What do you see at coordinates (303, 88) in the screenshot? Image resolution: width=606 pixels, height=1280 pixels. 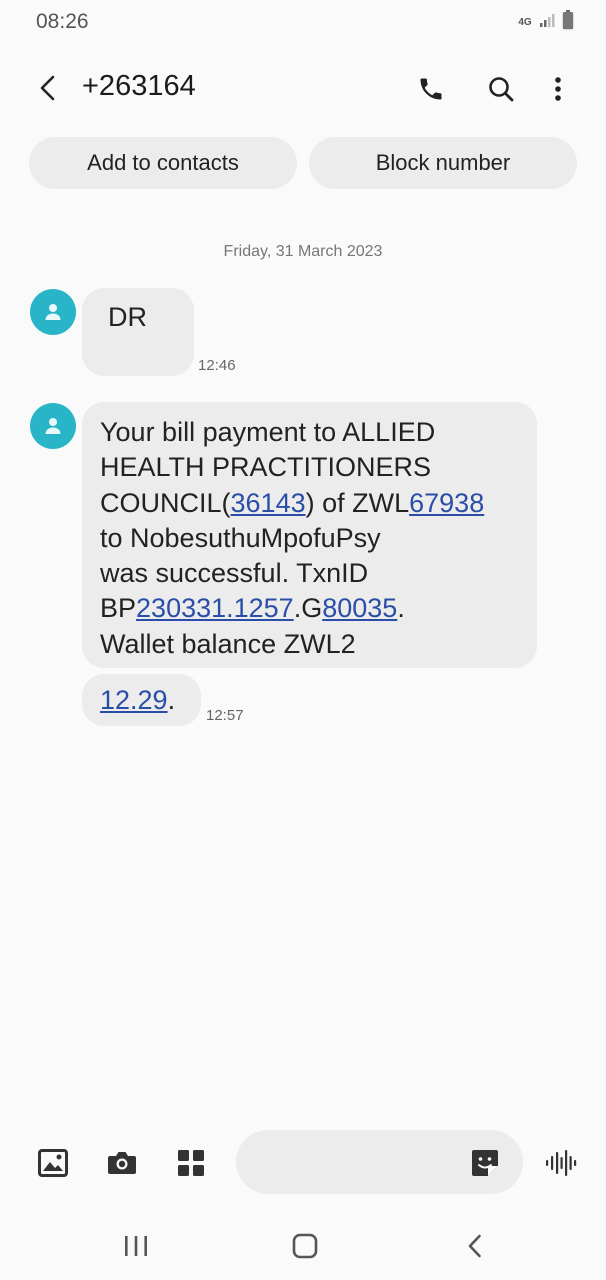 I see `conversation-header: +263164` at bounding box center [303, 88].